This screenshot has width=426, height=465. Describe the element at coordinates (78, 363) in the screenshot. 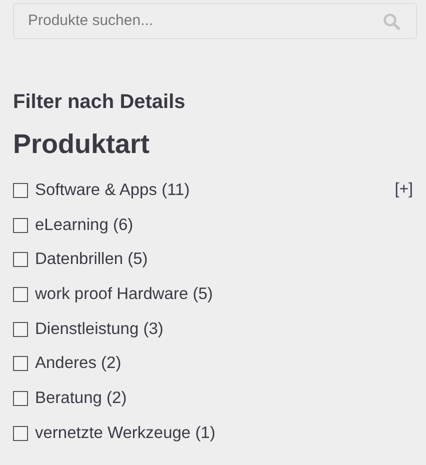

I see `filter-option: Anderes (2)` at that location.